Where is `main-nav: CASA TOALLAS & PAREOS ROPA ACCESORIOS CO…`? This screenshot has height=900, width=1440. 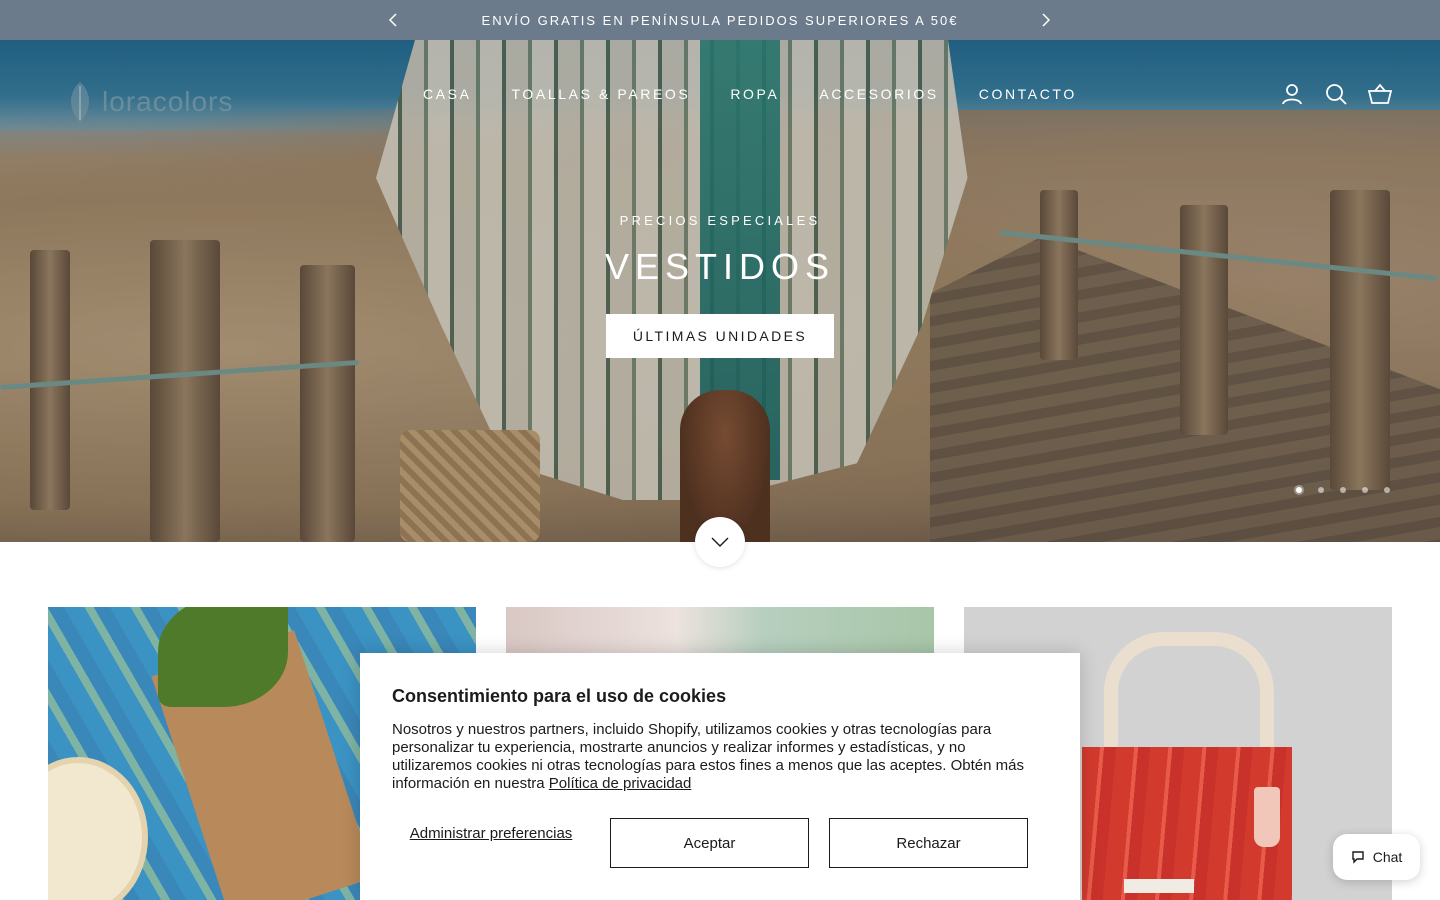
main-nav: CASA TOALLAS & PAREOS ROPA ACCESORIOS CO… is located at coordinates (750, 94).